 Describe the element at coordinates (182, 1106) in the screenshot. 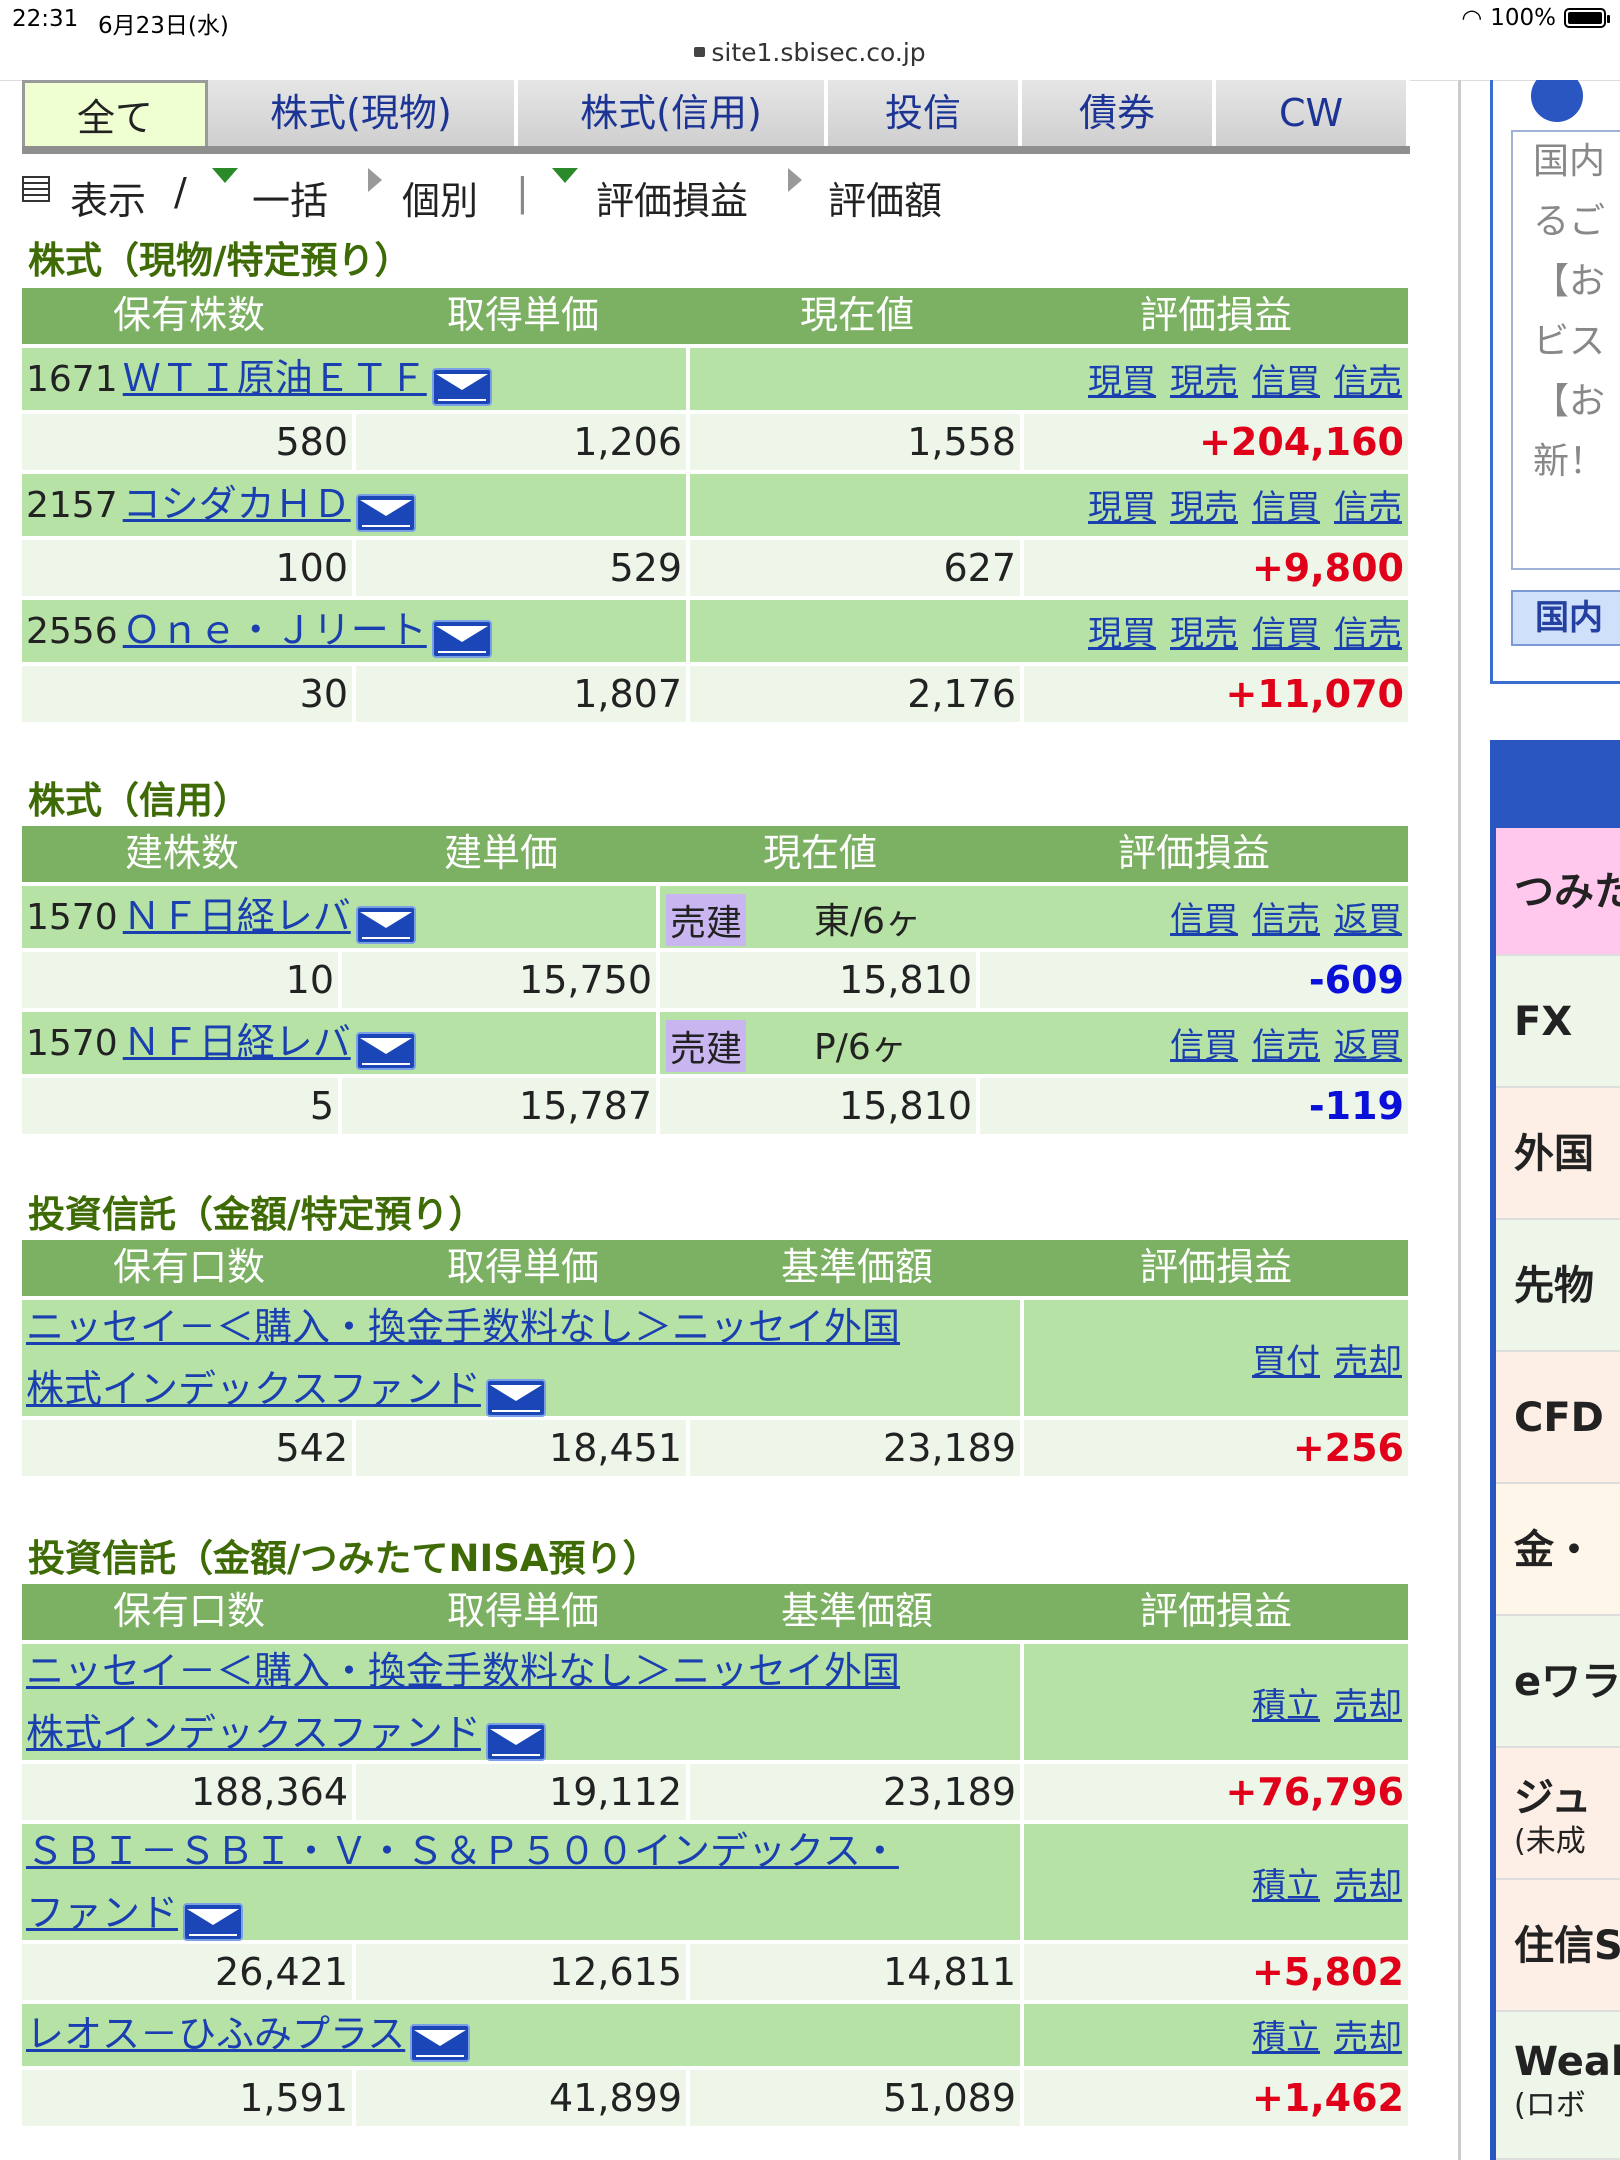

I see `qty-cell: 5` at that location.